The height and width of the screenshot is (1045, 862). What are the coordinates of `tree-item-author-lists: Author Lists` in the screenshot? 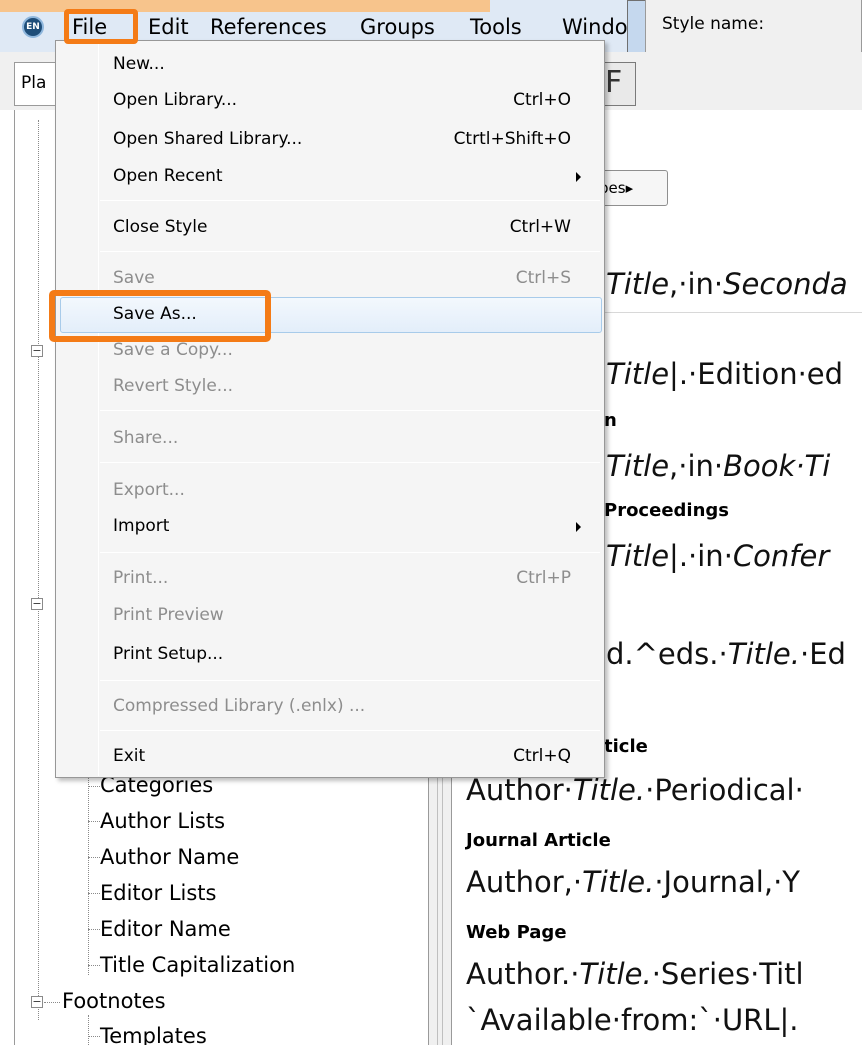 It's located at (162, 821).